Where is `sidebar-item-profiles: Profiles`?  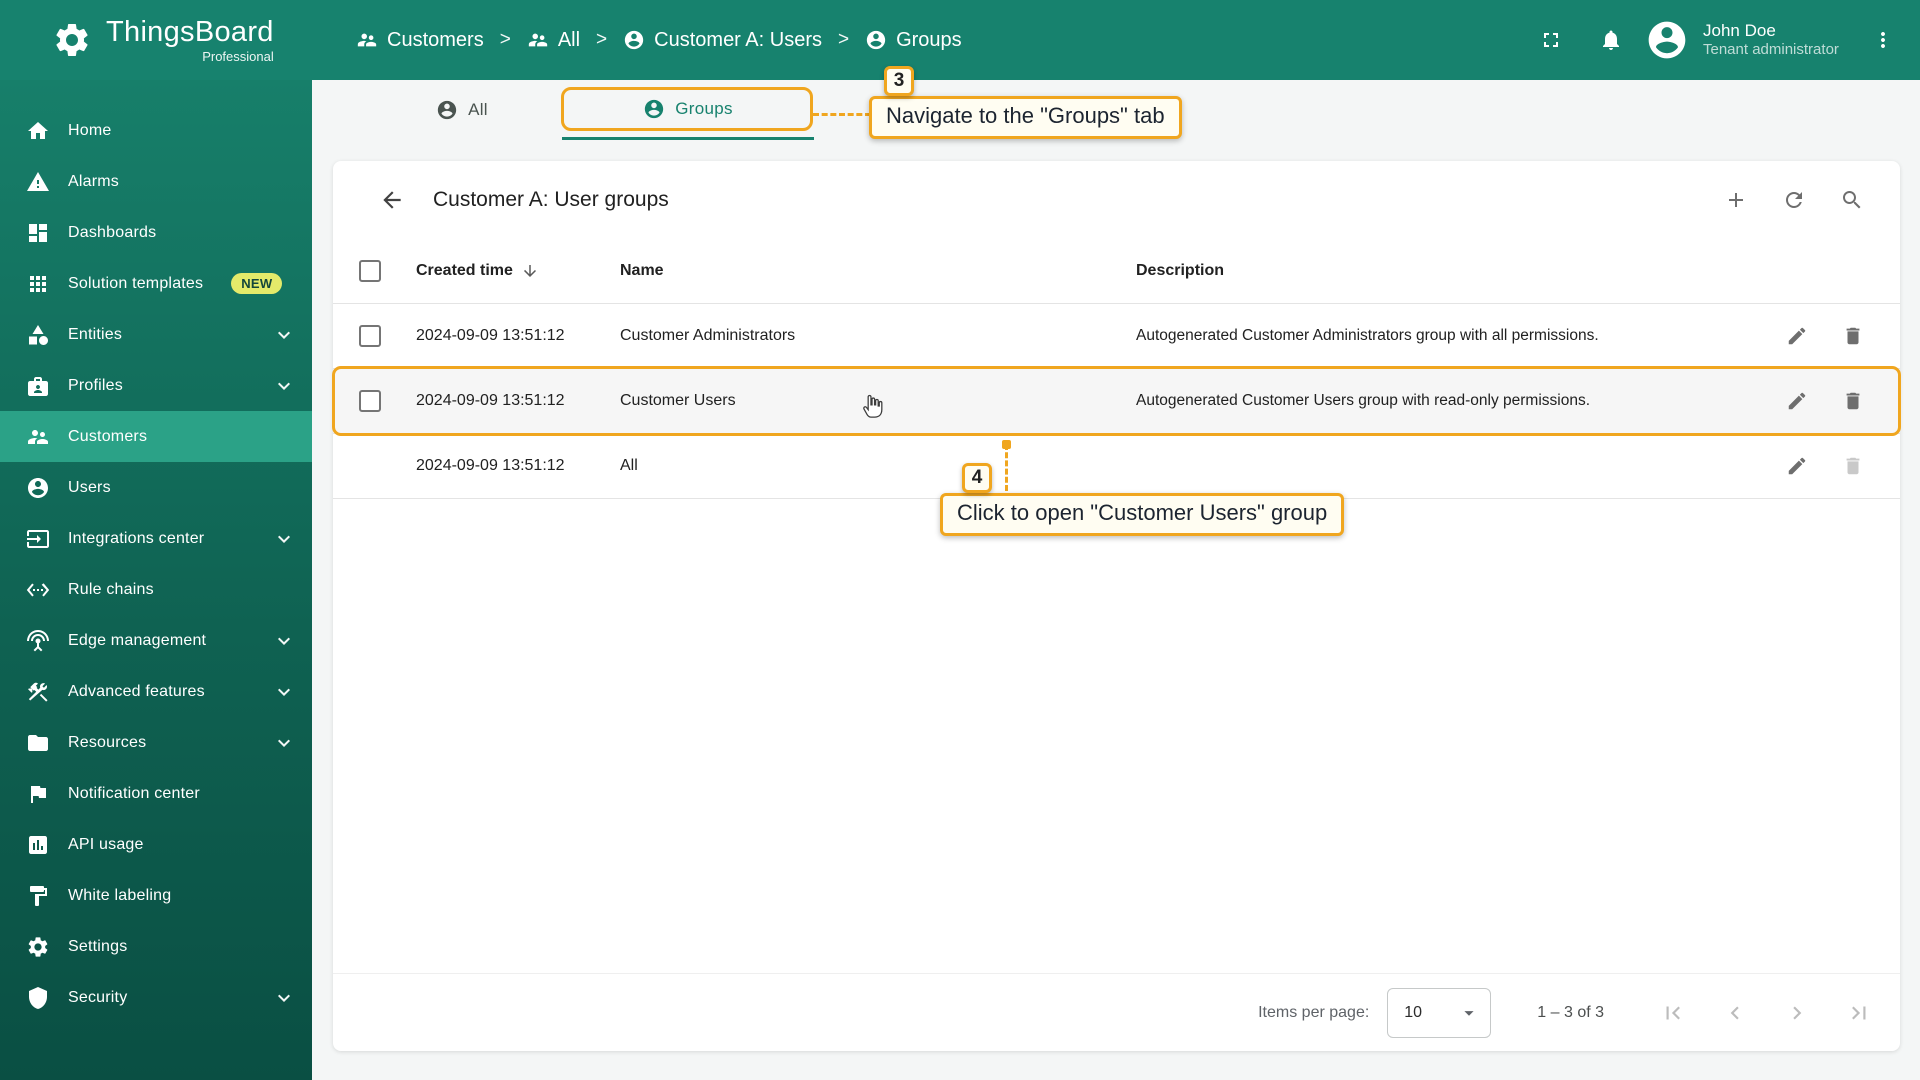 sidebar-item-profiles: Profiles is located at coordinates (156, 385).